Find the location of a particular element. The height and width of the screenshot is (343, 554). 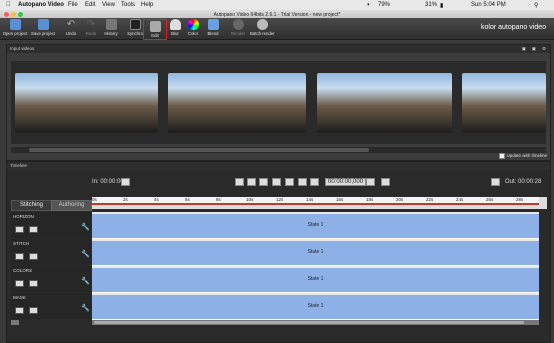

filmstrip-scrollbar is located at coordinates (278, 150).